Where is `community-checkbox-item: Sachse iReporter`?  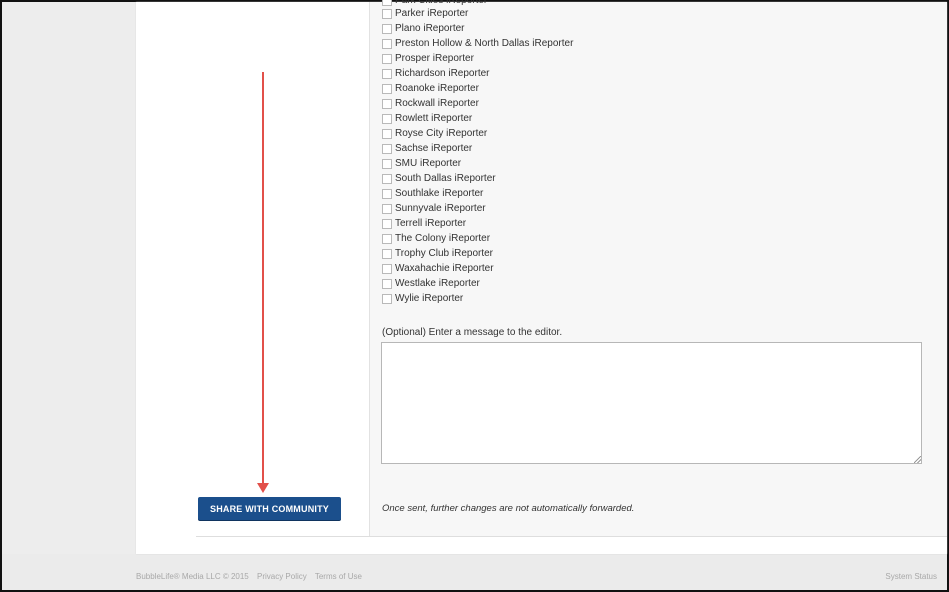 community-checkbox-item: Sachse iReporter is located at coordinates (477, 148).